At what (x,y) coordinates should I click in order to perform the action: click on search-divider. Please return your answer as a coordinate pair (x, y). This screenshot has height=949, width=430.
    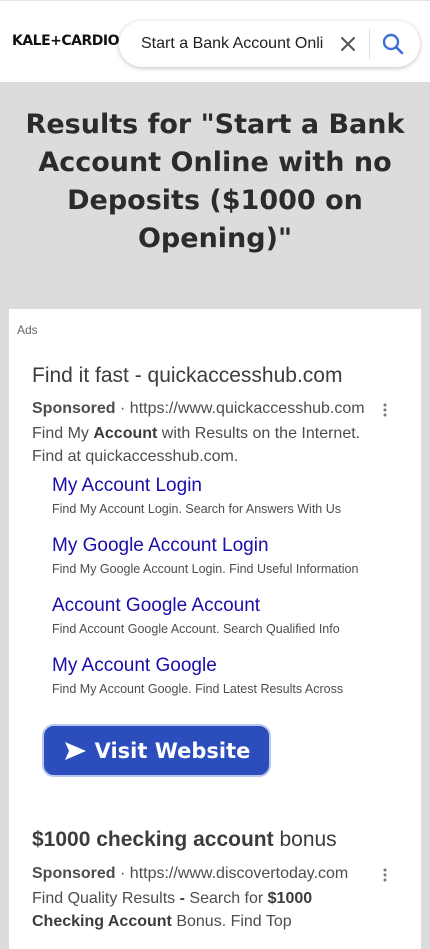
    Looking at the image, I should click on (369, 44).